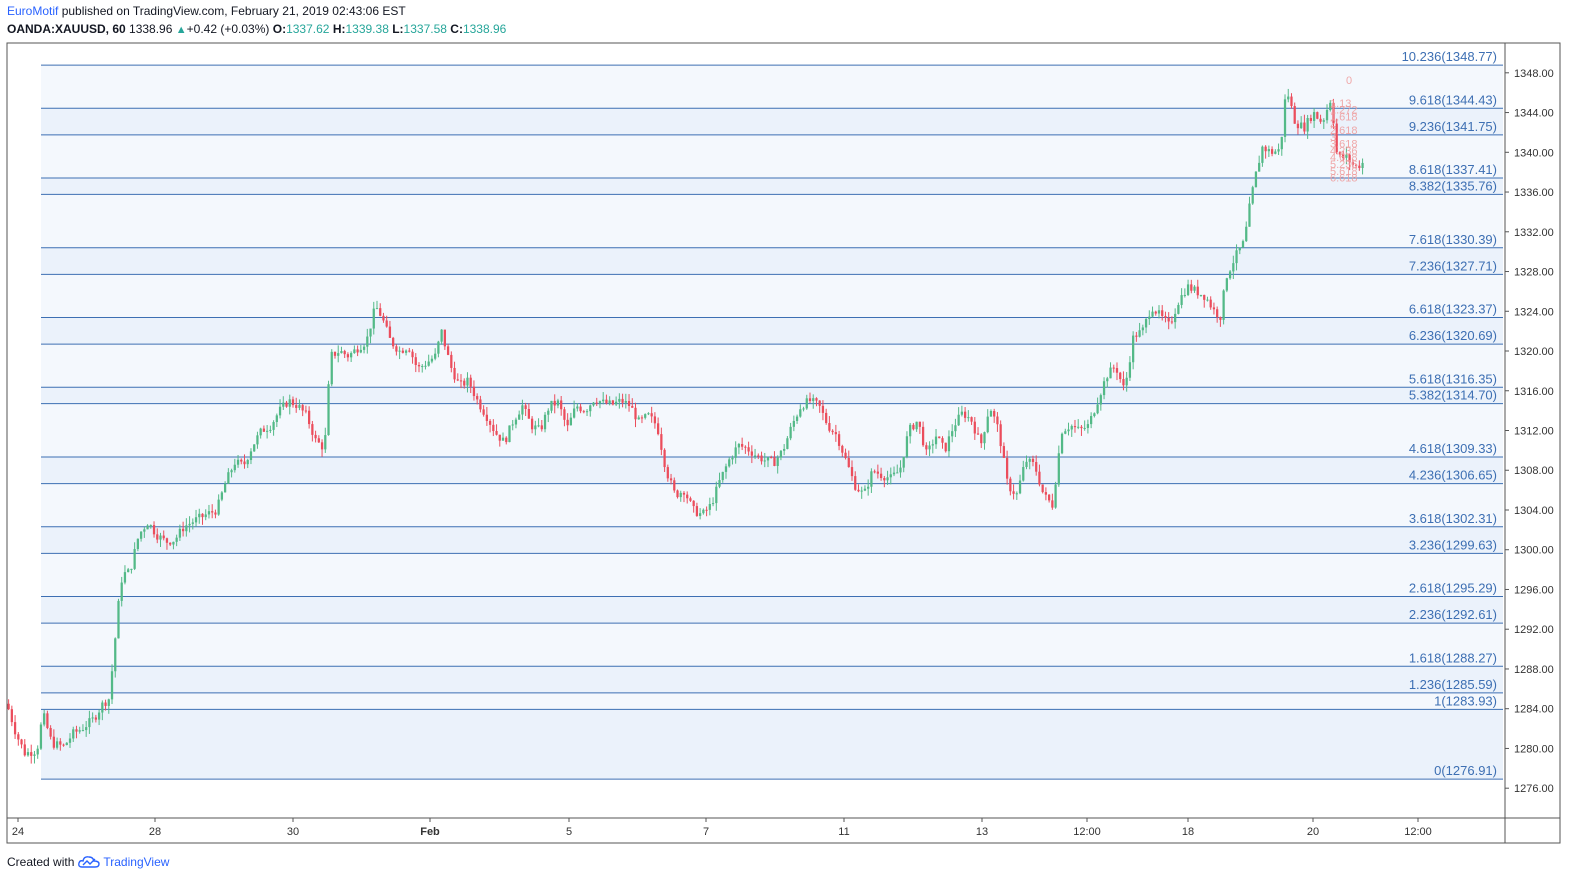 This screenshot has width=1588, height=892. I want to click on price-tick-label: 1308.00, so click(1534, 471).